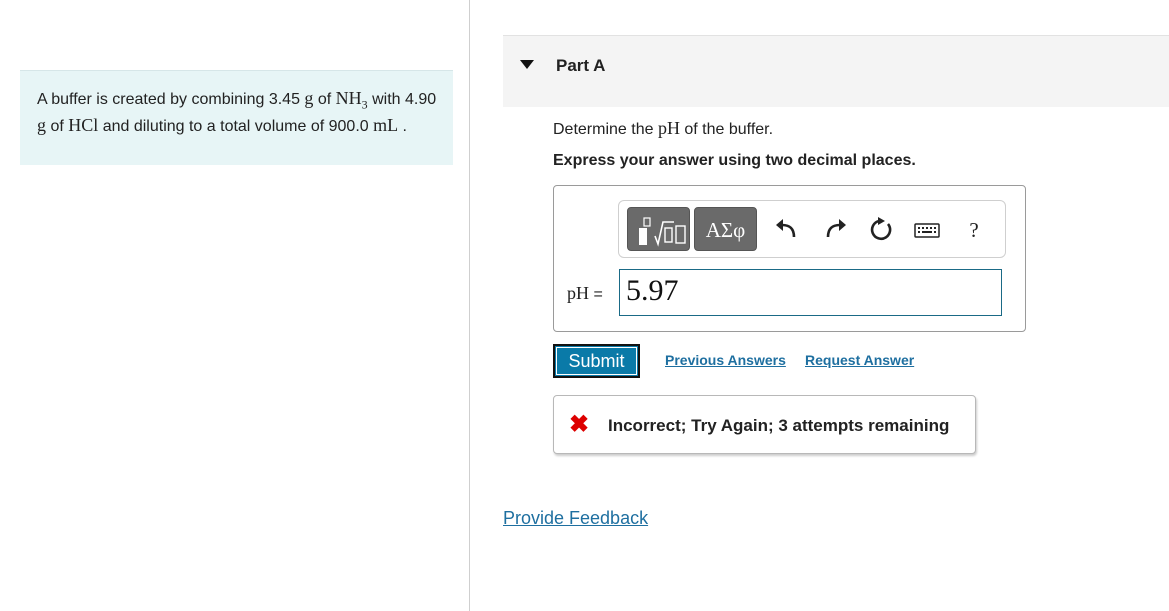  Describe the element at coordinates (668, 128) in the screenshot. I see `question-math: pH` at that location.